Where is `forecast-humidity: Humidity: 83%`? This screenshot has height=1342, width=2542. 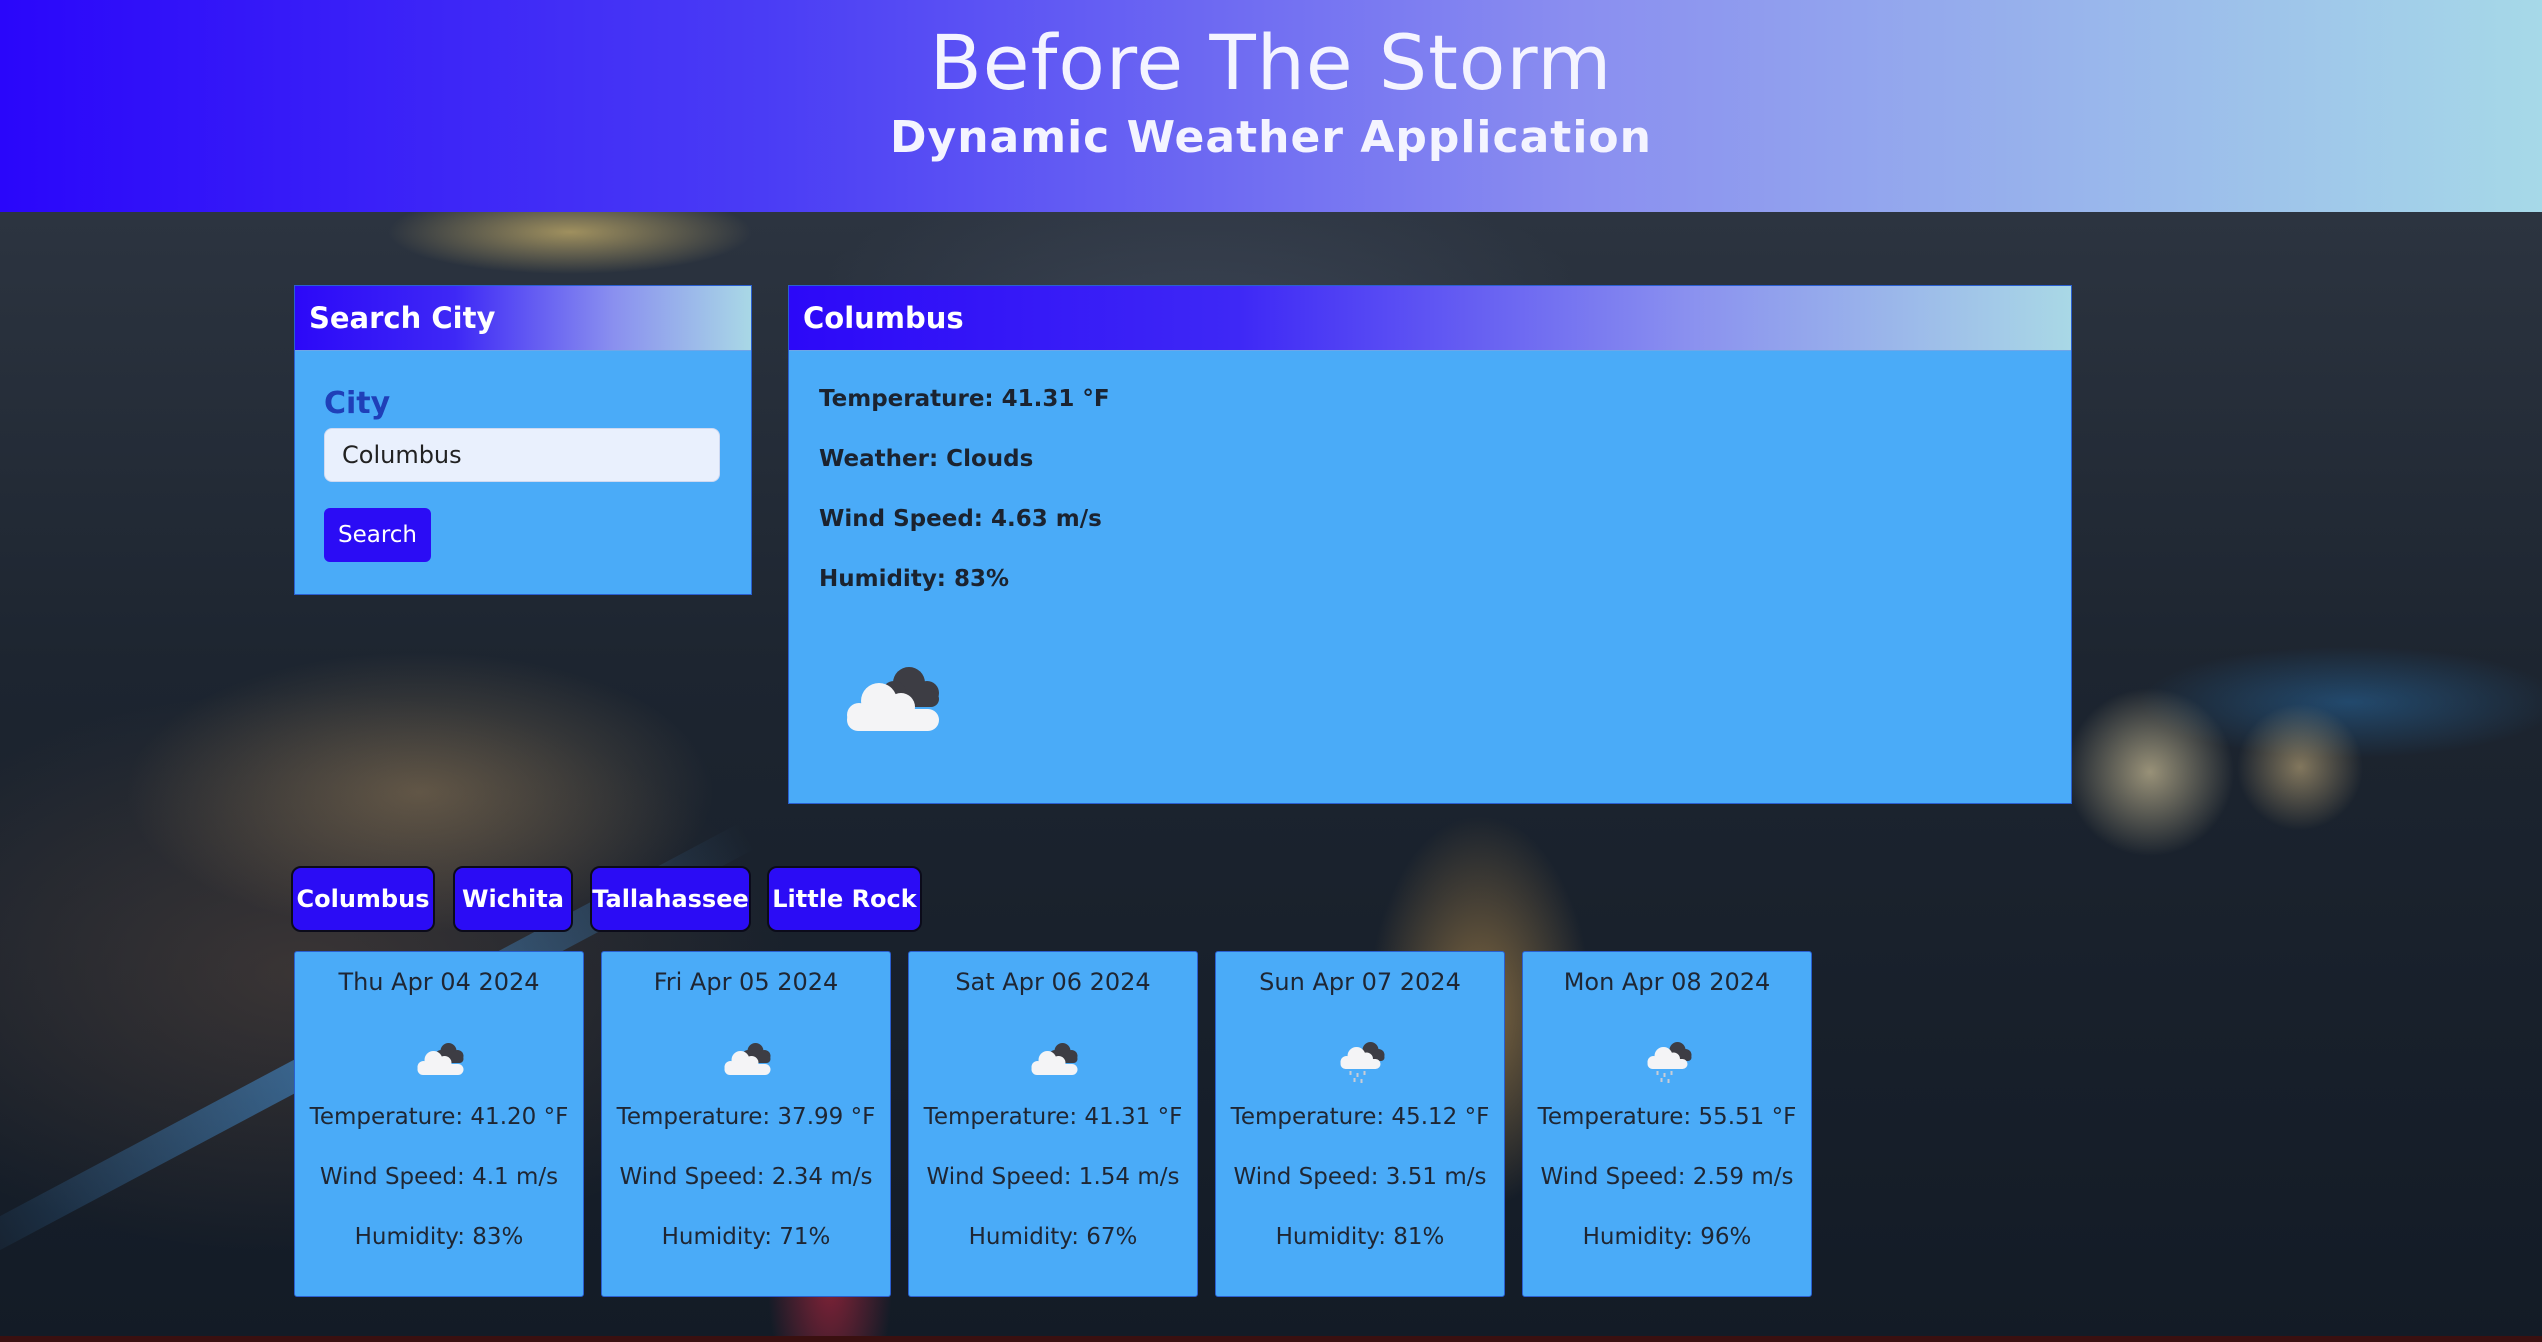
forecast-humidity: Humidity: 83% is located at coordinates (439, 1237).